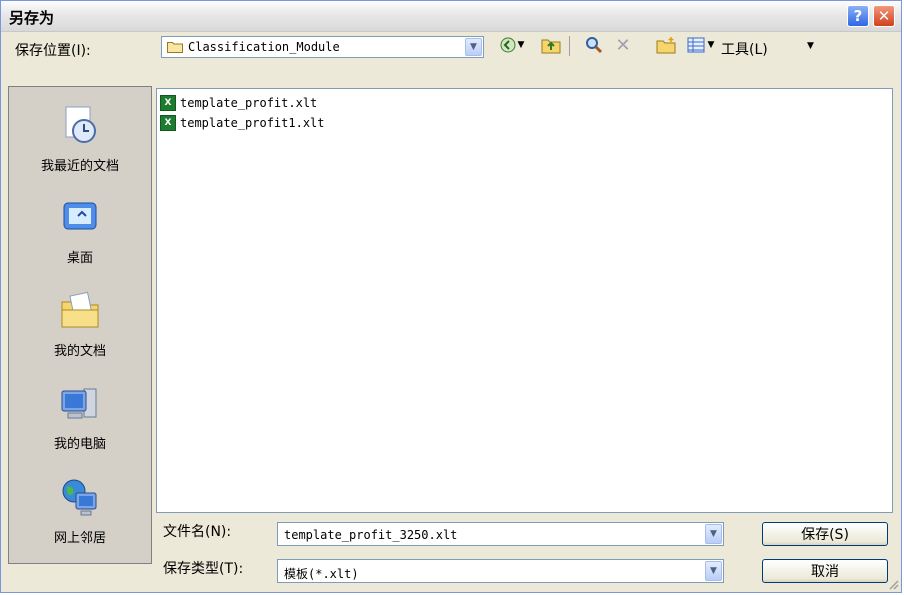 Image resolution: width=904 pixels, height=595 pixels. Describe the element at coordinates (249, 103) in the screenshot. I see `file-name: template_profit.xlt` at that location.